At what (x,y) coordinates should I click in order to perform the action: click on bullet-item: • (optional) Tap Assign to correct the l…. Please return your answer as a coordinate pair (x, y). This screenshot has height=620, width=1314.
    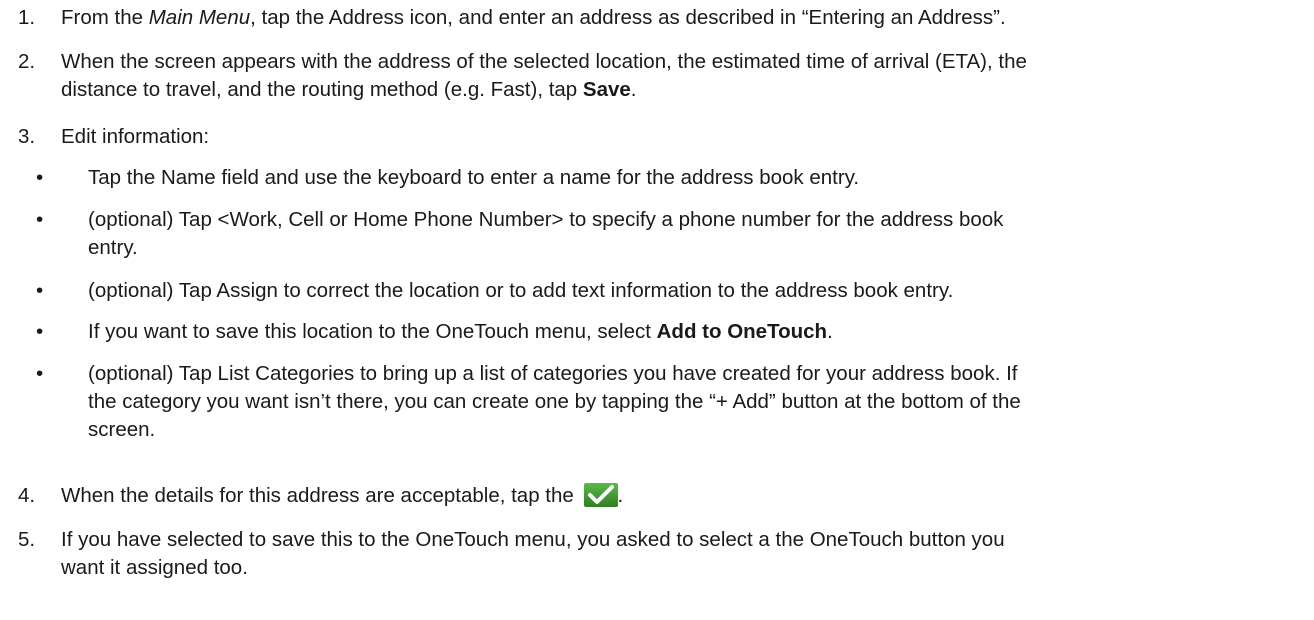
    Looking at the image, I should click on (654, 291).